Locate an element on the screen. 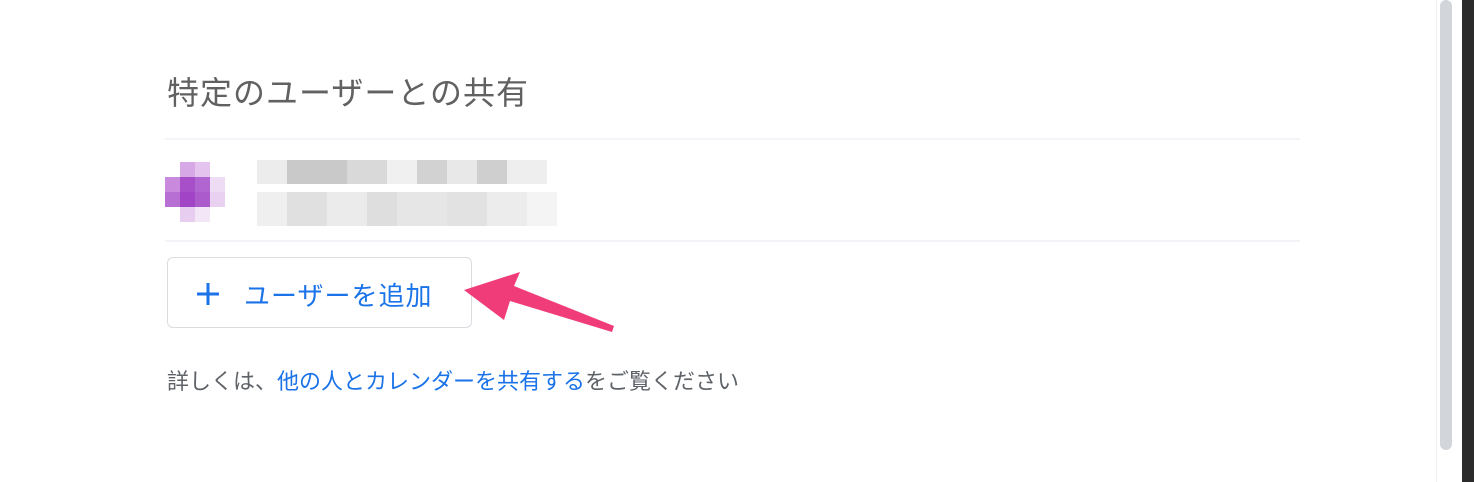 This screenshot has width=1474, height=482. scrollbar-thumb is located at coordinates (1446, 225).